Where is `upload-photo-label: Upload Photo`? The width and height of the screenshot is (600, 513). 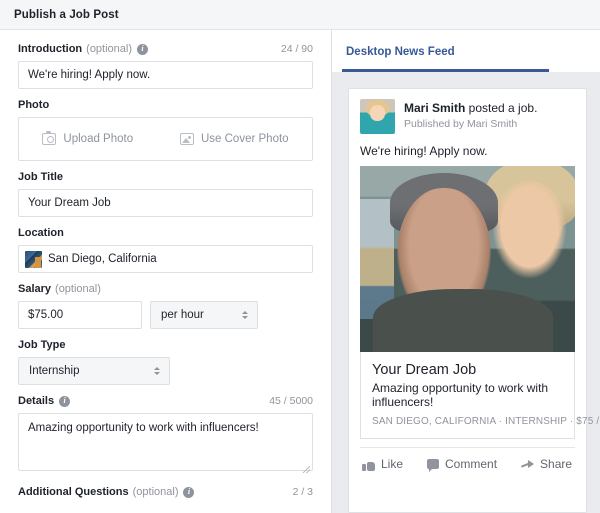
upload-photo-label: Upload Photo is located at coordinates (98, 139).